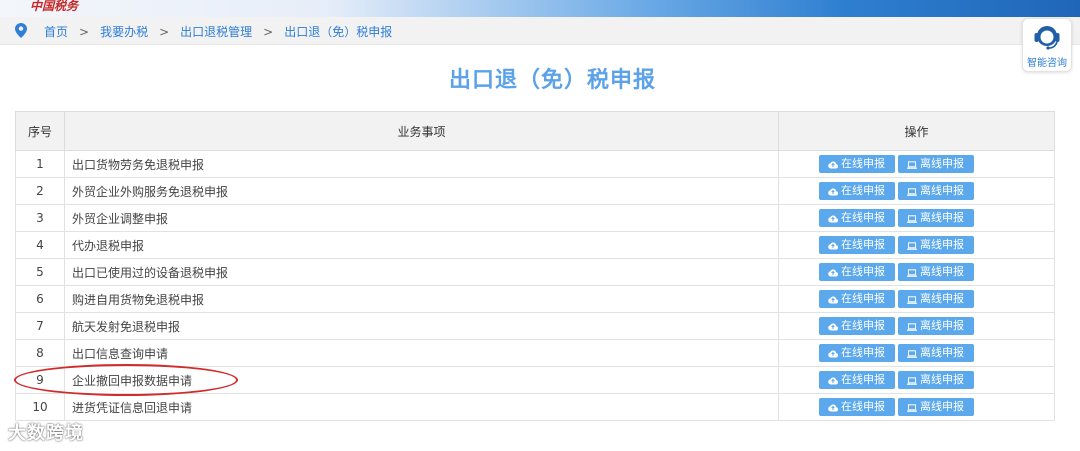 Image resolution: width=1080 pixels, height=451 pixels. I want to click on table-row: 6 购进自用货物免退税申报 在线申报 离线申报, so click(535, 299).